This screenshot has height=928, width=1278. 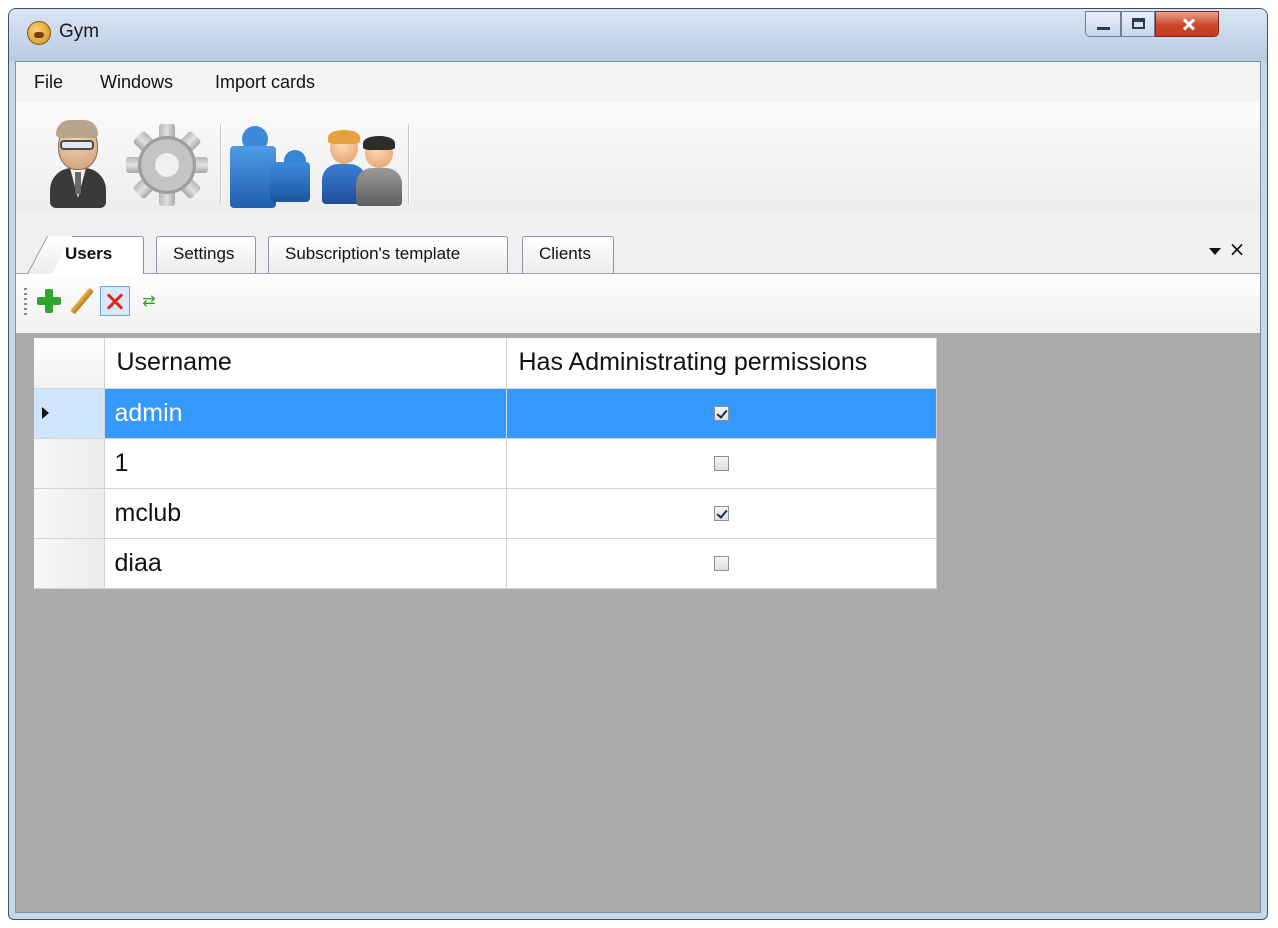 I want to click on gear-icon, so click(x=167, y=165).